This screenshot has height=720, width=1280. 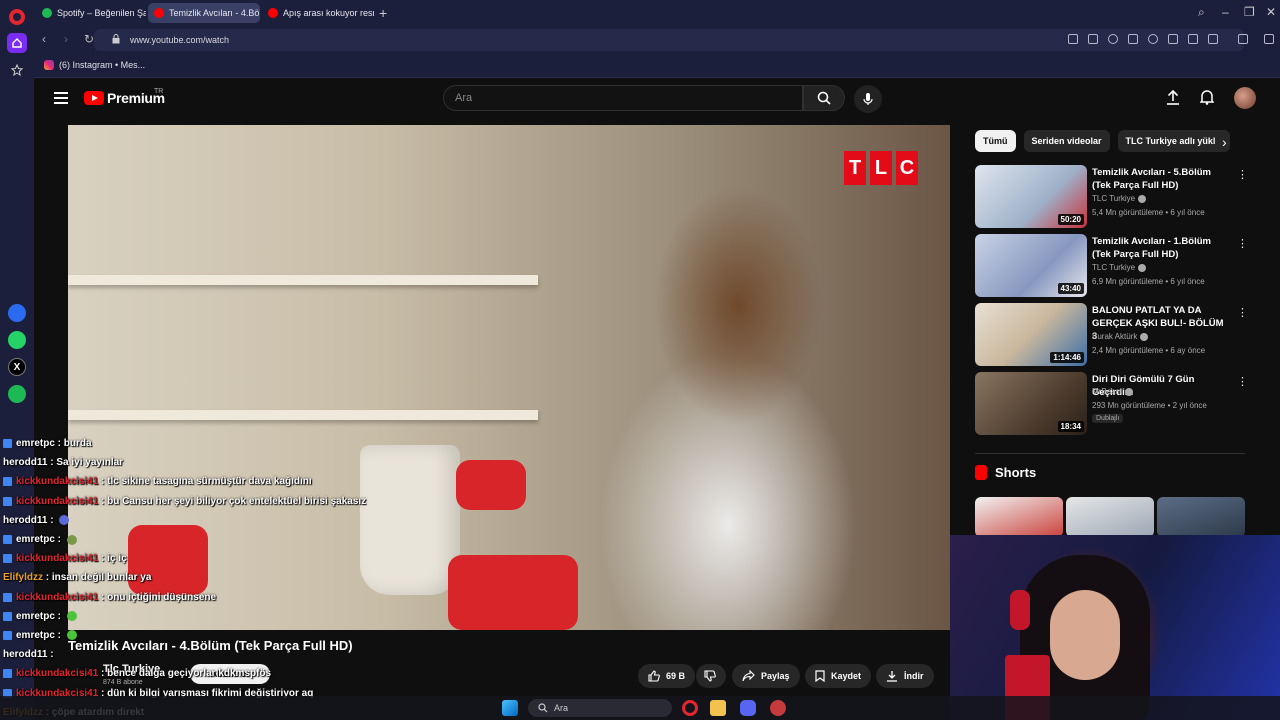 What do you see at coordinates (1271, 12) in the screenshot?
I see `close-icon: ✕` at bounding box center [1271, 12].